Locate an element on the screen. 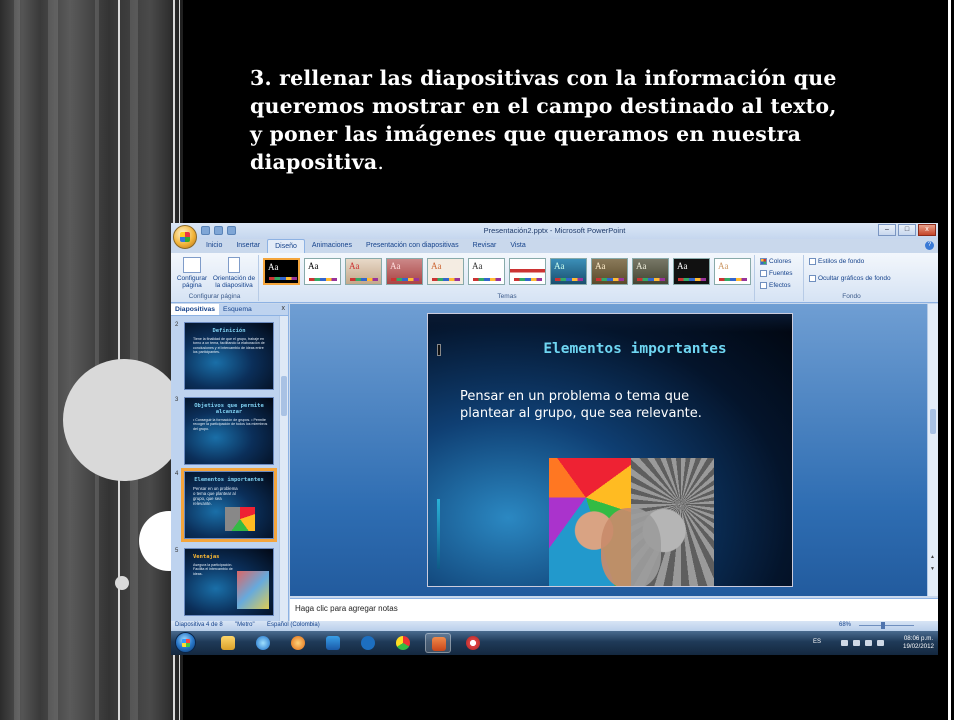  fonts-button: Fuentes is located at coordinates (776, 273).